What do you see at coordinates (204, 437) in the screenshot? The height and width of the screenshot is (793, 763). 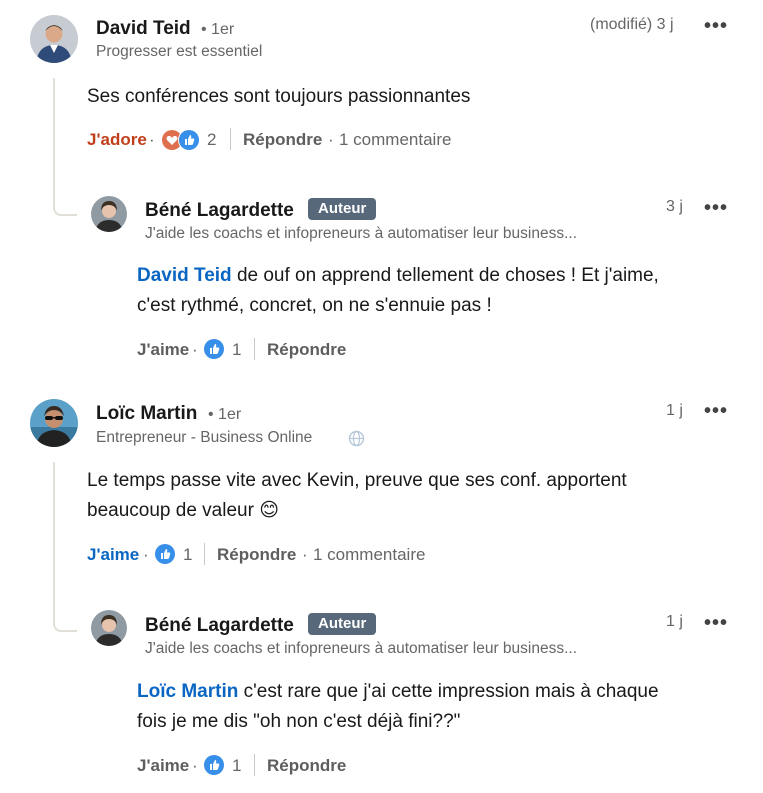 I see `author-headline: Entrepreneur - Business Online` at bounding box center [204, 437].